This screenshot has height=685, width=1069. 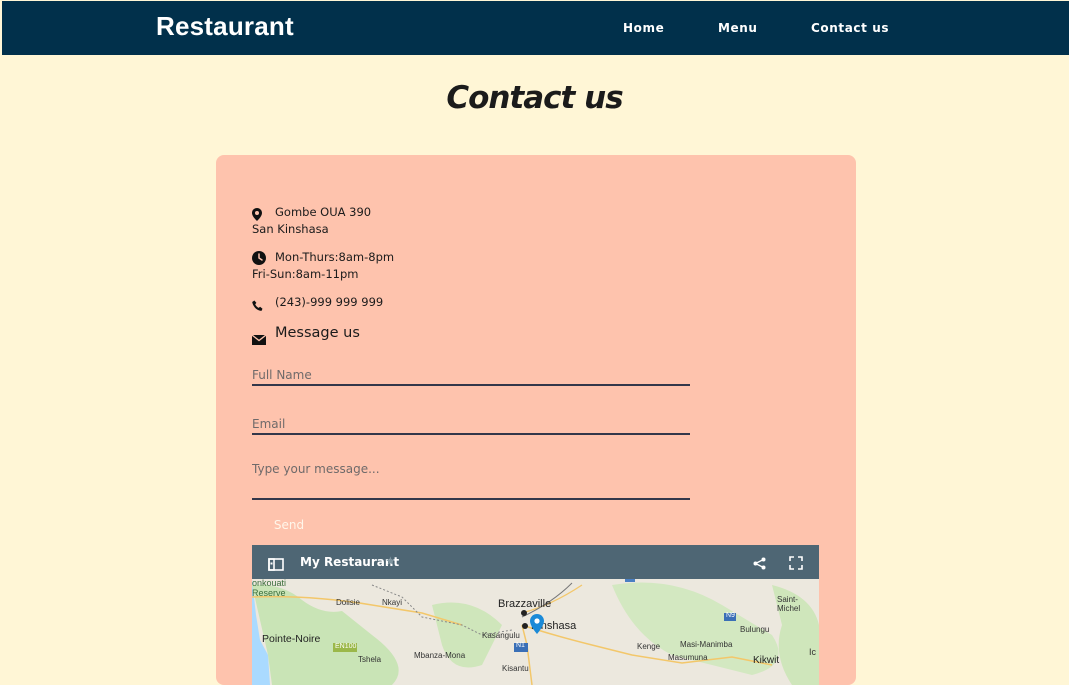 I want to click on map-label-masi-manimba: Masi-Manimba, so click(x=706, y=644).